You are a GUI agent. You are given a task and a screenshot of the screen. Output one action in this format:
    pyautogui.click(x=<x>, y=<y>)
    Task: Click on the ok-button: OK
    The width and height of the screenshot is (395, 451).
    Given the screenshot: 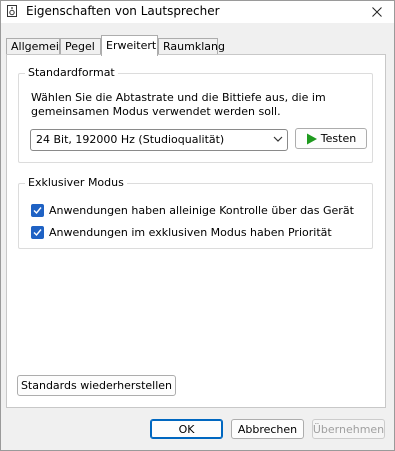 What is the action you would take?
    pyautogui.click(x=186, y=429)
    